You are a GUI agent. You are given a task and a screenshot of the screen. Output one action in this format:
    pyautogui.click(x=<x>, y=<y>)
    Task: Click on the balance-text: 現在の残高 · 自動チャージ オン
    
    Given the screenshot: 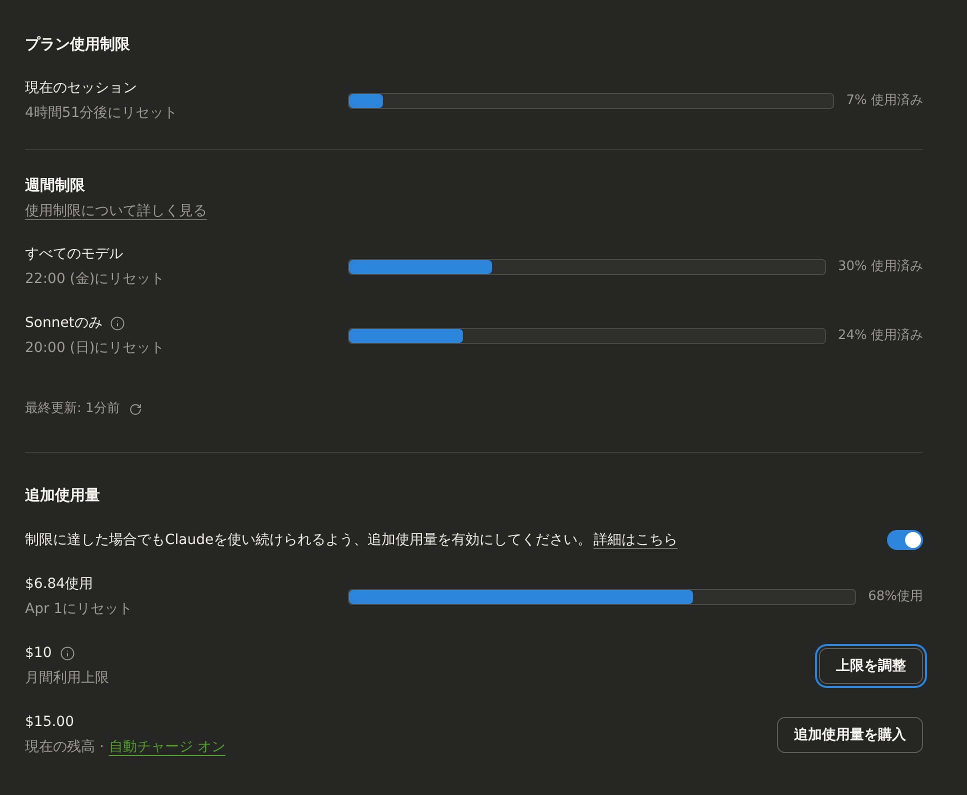 What is the action you would take?
    pyautogui.click(x=125, y=747)
    